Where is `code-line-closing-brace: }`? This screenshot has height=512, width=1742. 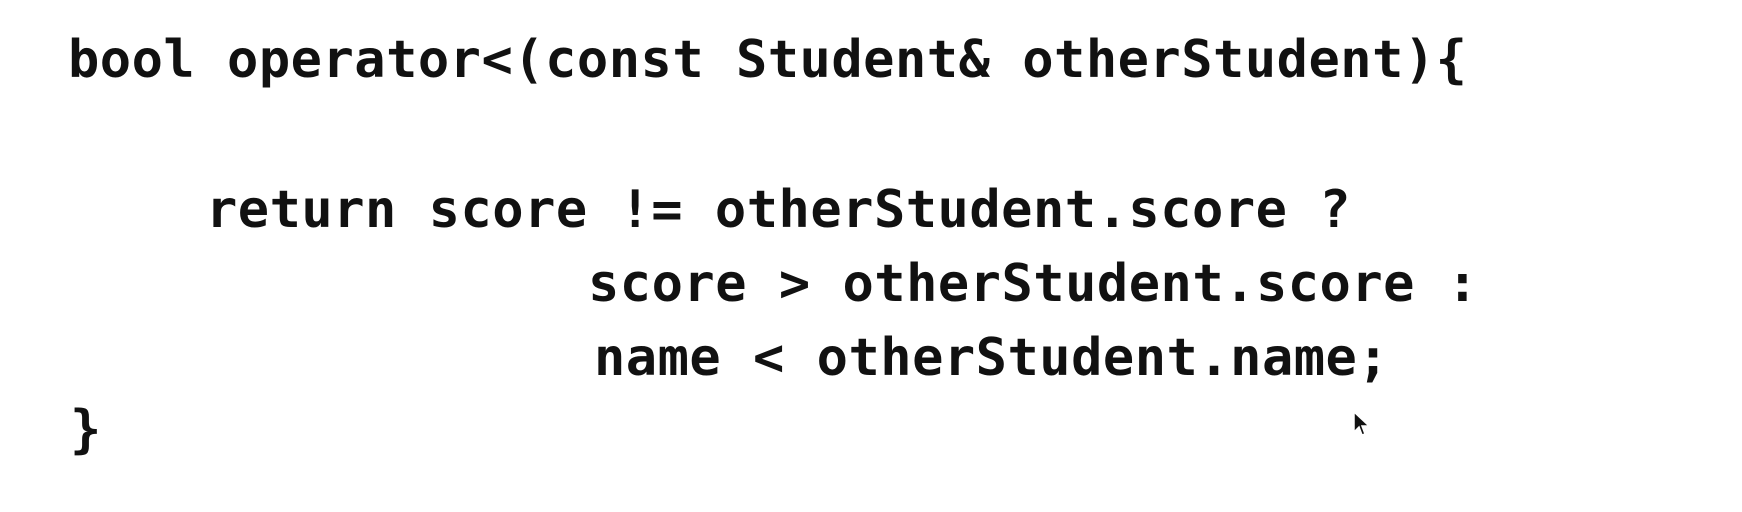
code-line-closing-brace: } is located at coordinates (86, 430).